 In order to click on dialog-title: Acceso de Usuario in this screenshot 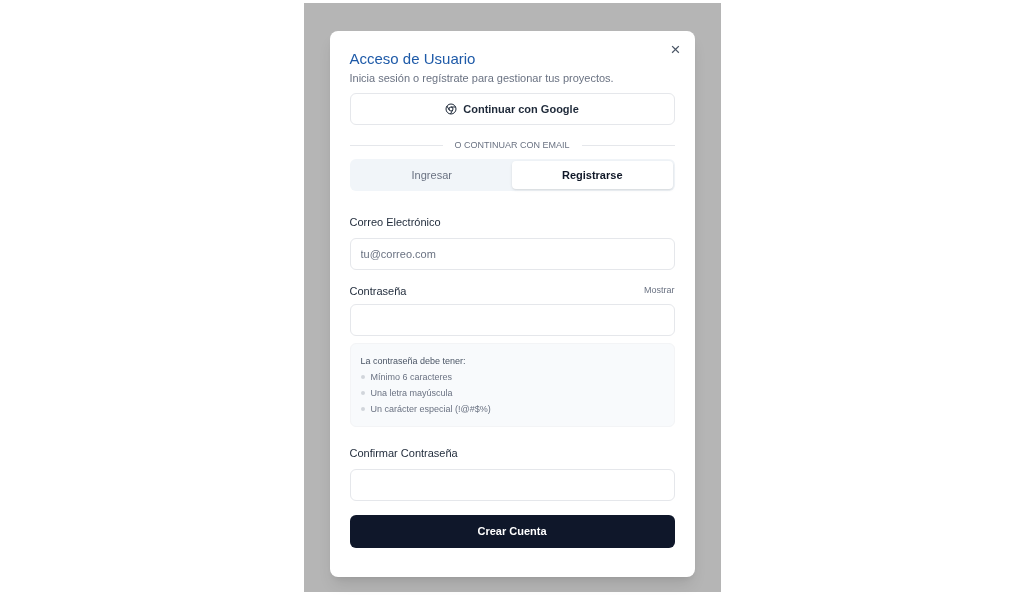, I will do `click(413, 59)`.